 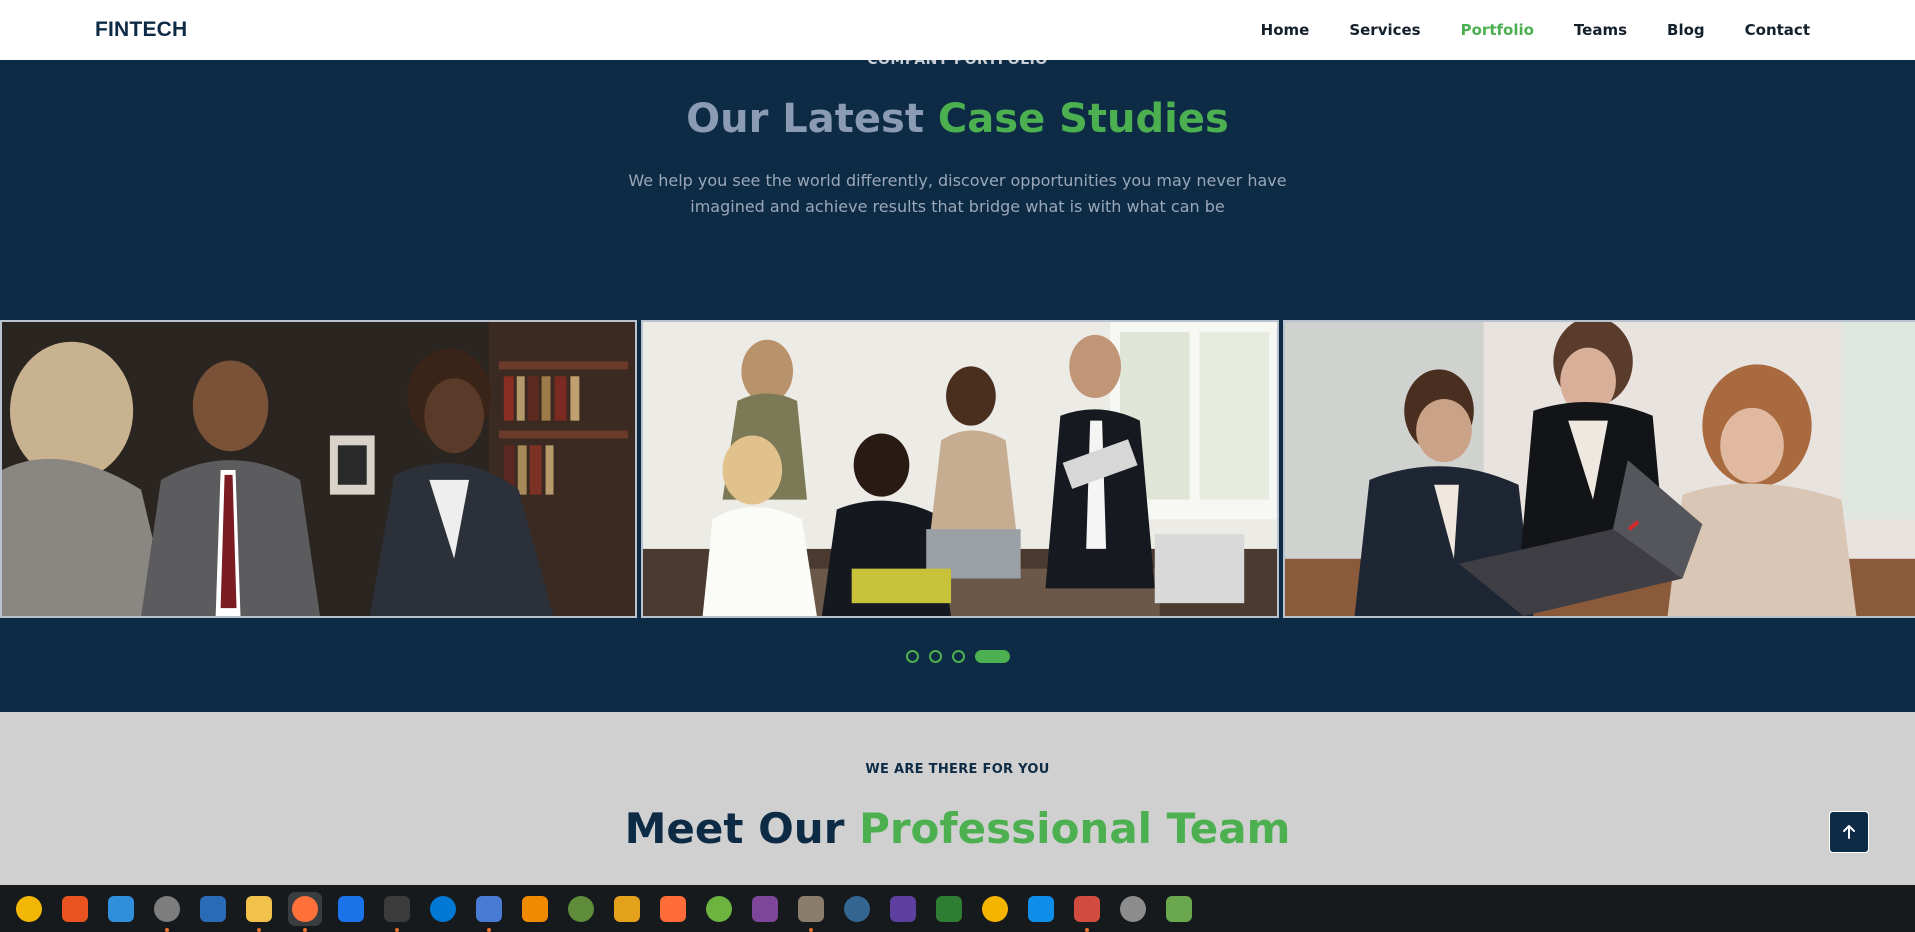 I want to click on nav-item-home: Home, so click(x=1285, y=30).